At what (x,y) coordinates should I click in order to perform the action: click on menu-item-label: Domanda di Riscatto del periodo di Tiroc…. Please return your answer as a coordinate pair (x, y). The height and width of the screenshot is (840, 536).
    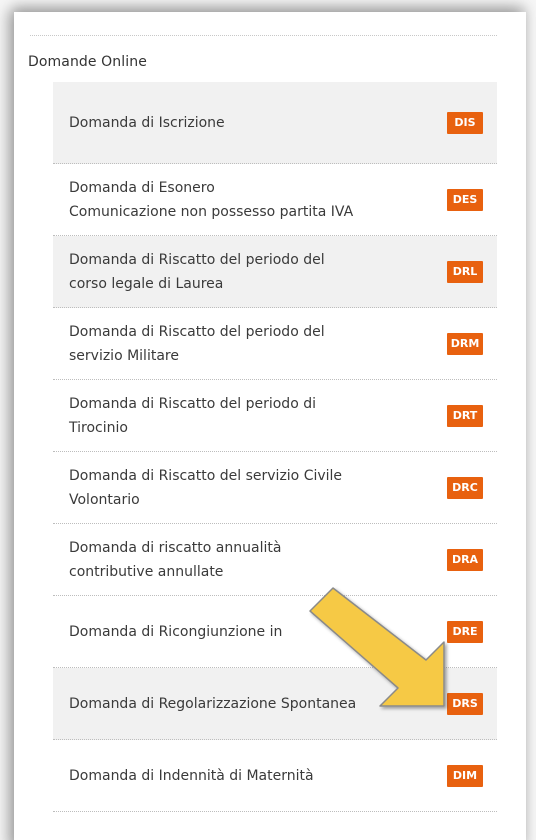
    Looking at the image, I should click on (192, 415).